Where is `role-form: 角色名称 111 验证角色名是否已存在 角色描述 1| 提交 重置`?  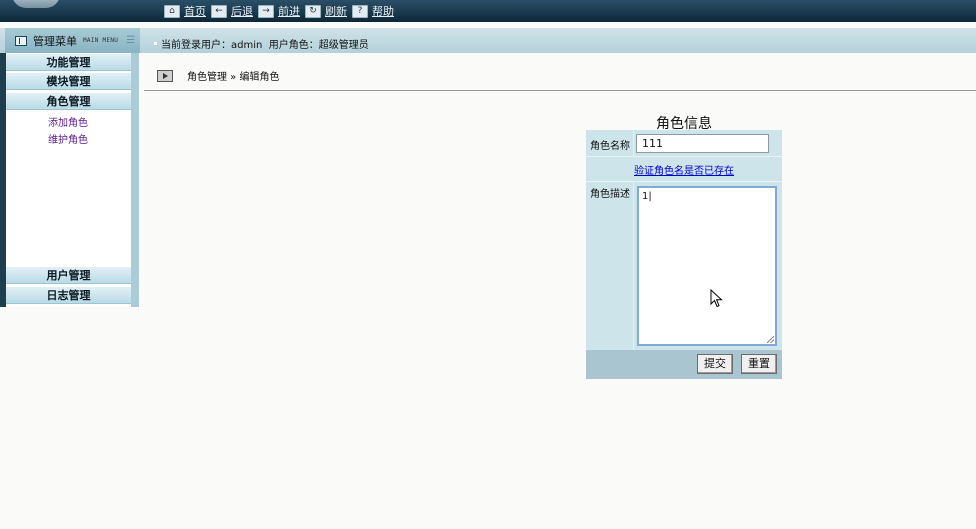 role-form: 角色名称 111 验证角色名是否已存在 角色描述 1| 提交 重置 is located at coordinates (684, 254).